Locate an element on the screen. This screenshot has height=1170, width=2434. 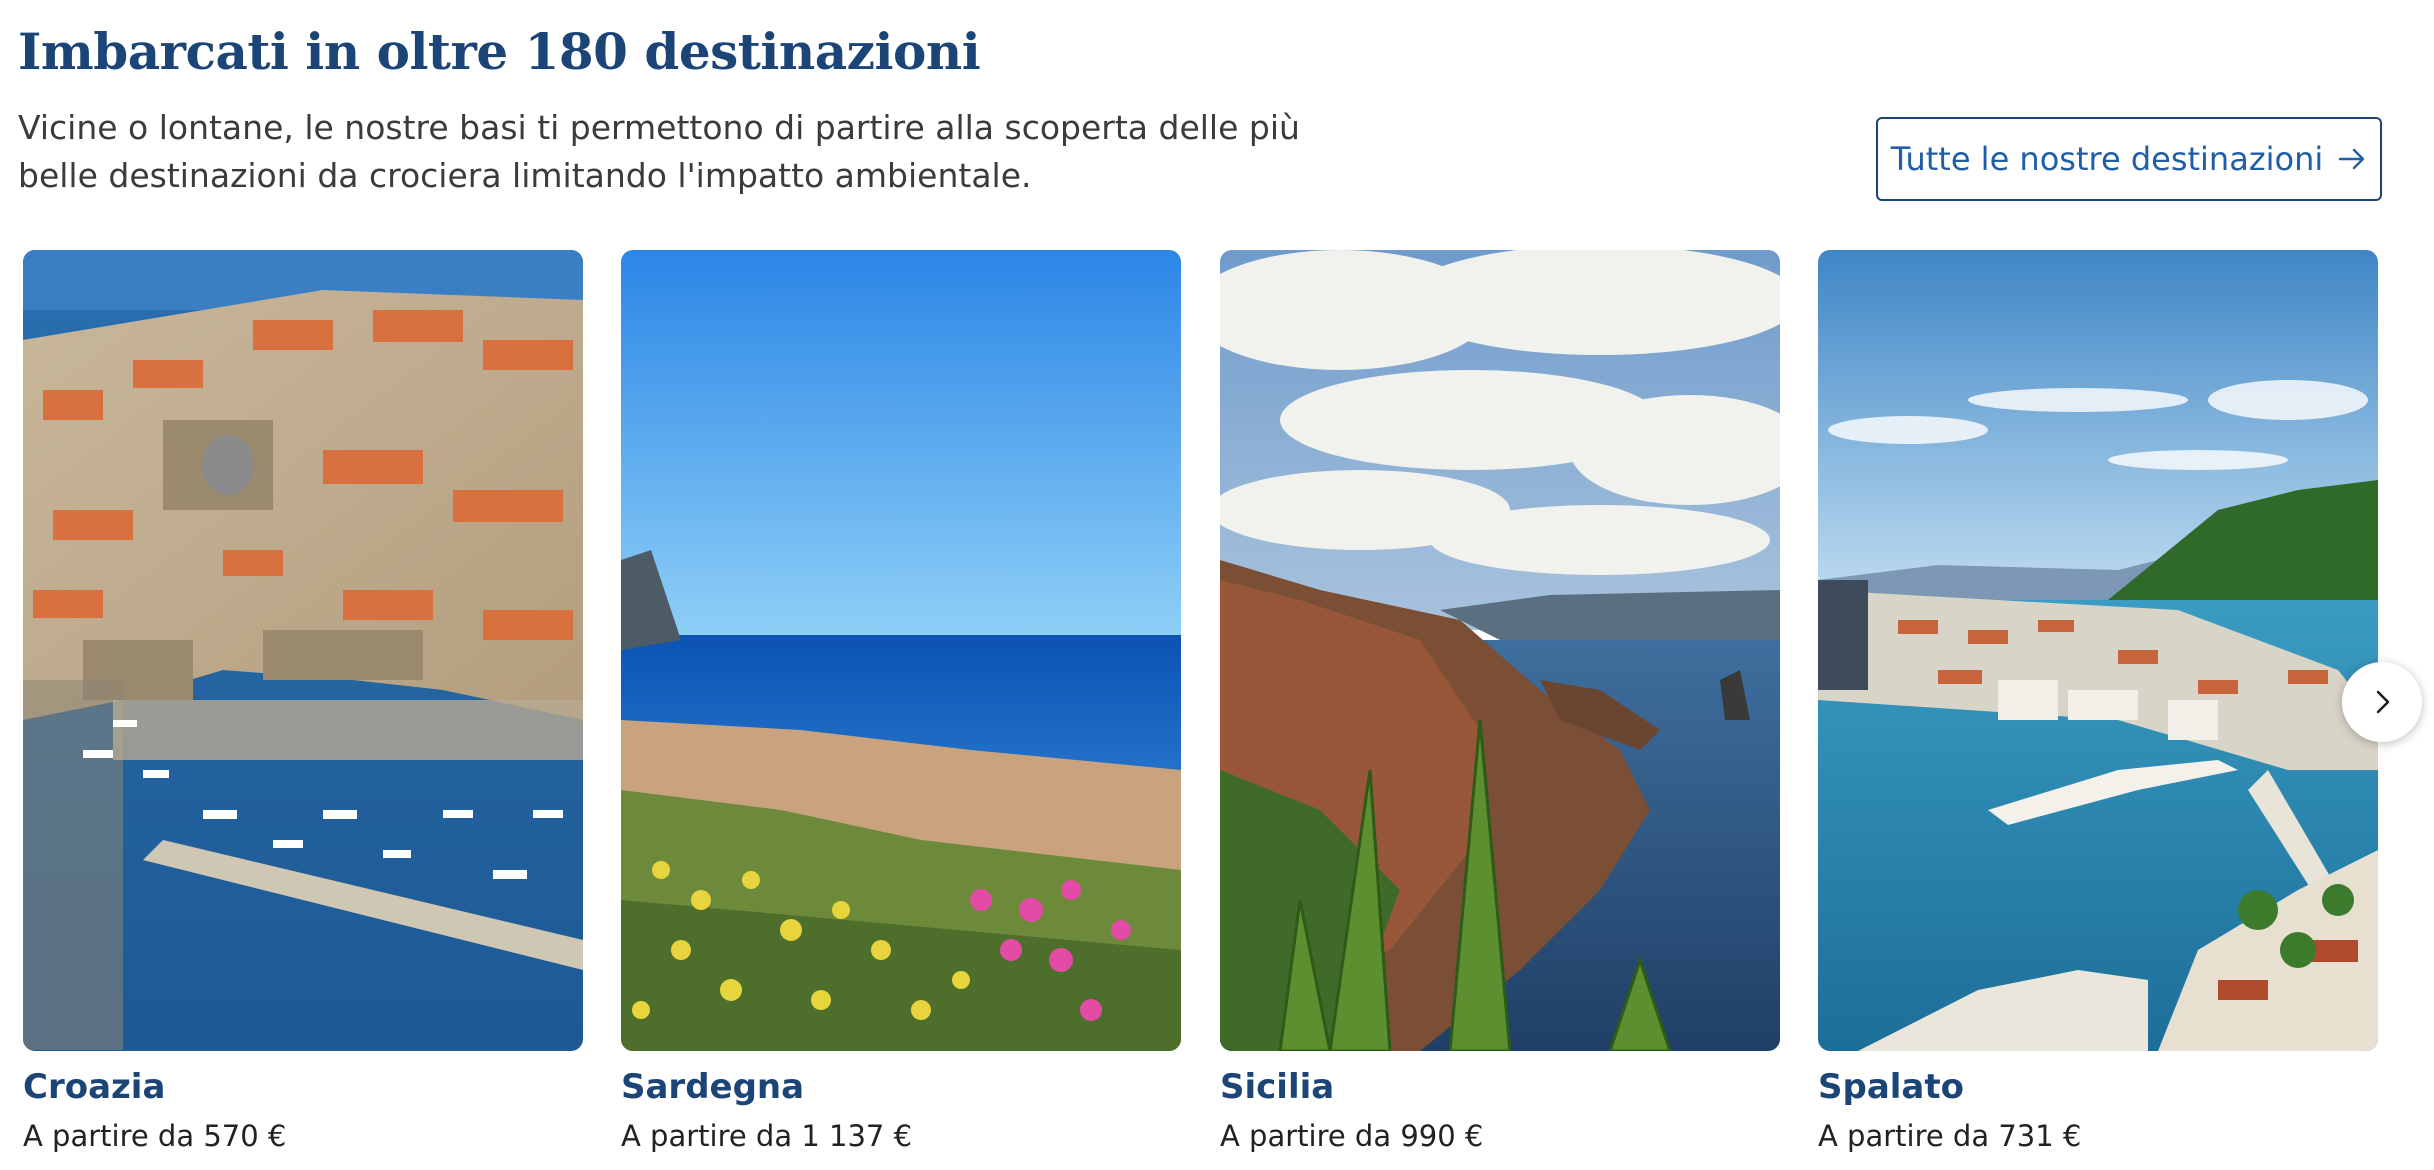
section-title: Imbarcati in oltre 180 destinazioni is located at coordinates (499, 51).